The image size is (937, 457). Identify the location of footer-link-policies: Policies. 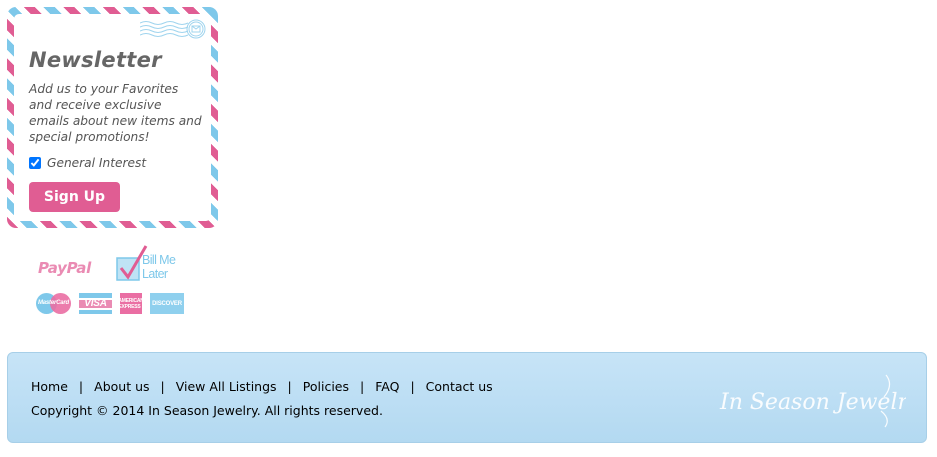
(326, 386).